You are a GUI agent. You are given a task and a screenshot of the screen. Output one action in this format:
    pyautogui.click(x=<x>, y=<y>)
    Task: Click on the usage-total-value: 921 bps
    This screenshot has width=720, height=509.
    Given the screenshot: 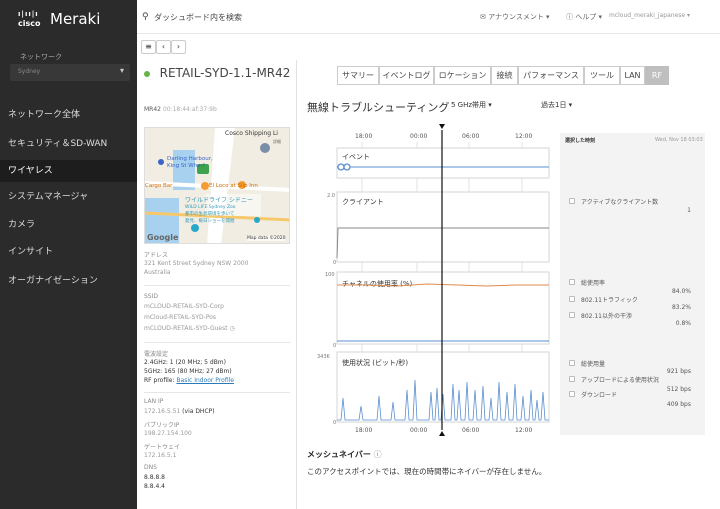 What is the action you would take?
    pyautogui.click(x=678, y=371)
    